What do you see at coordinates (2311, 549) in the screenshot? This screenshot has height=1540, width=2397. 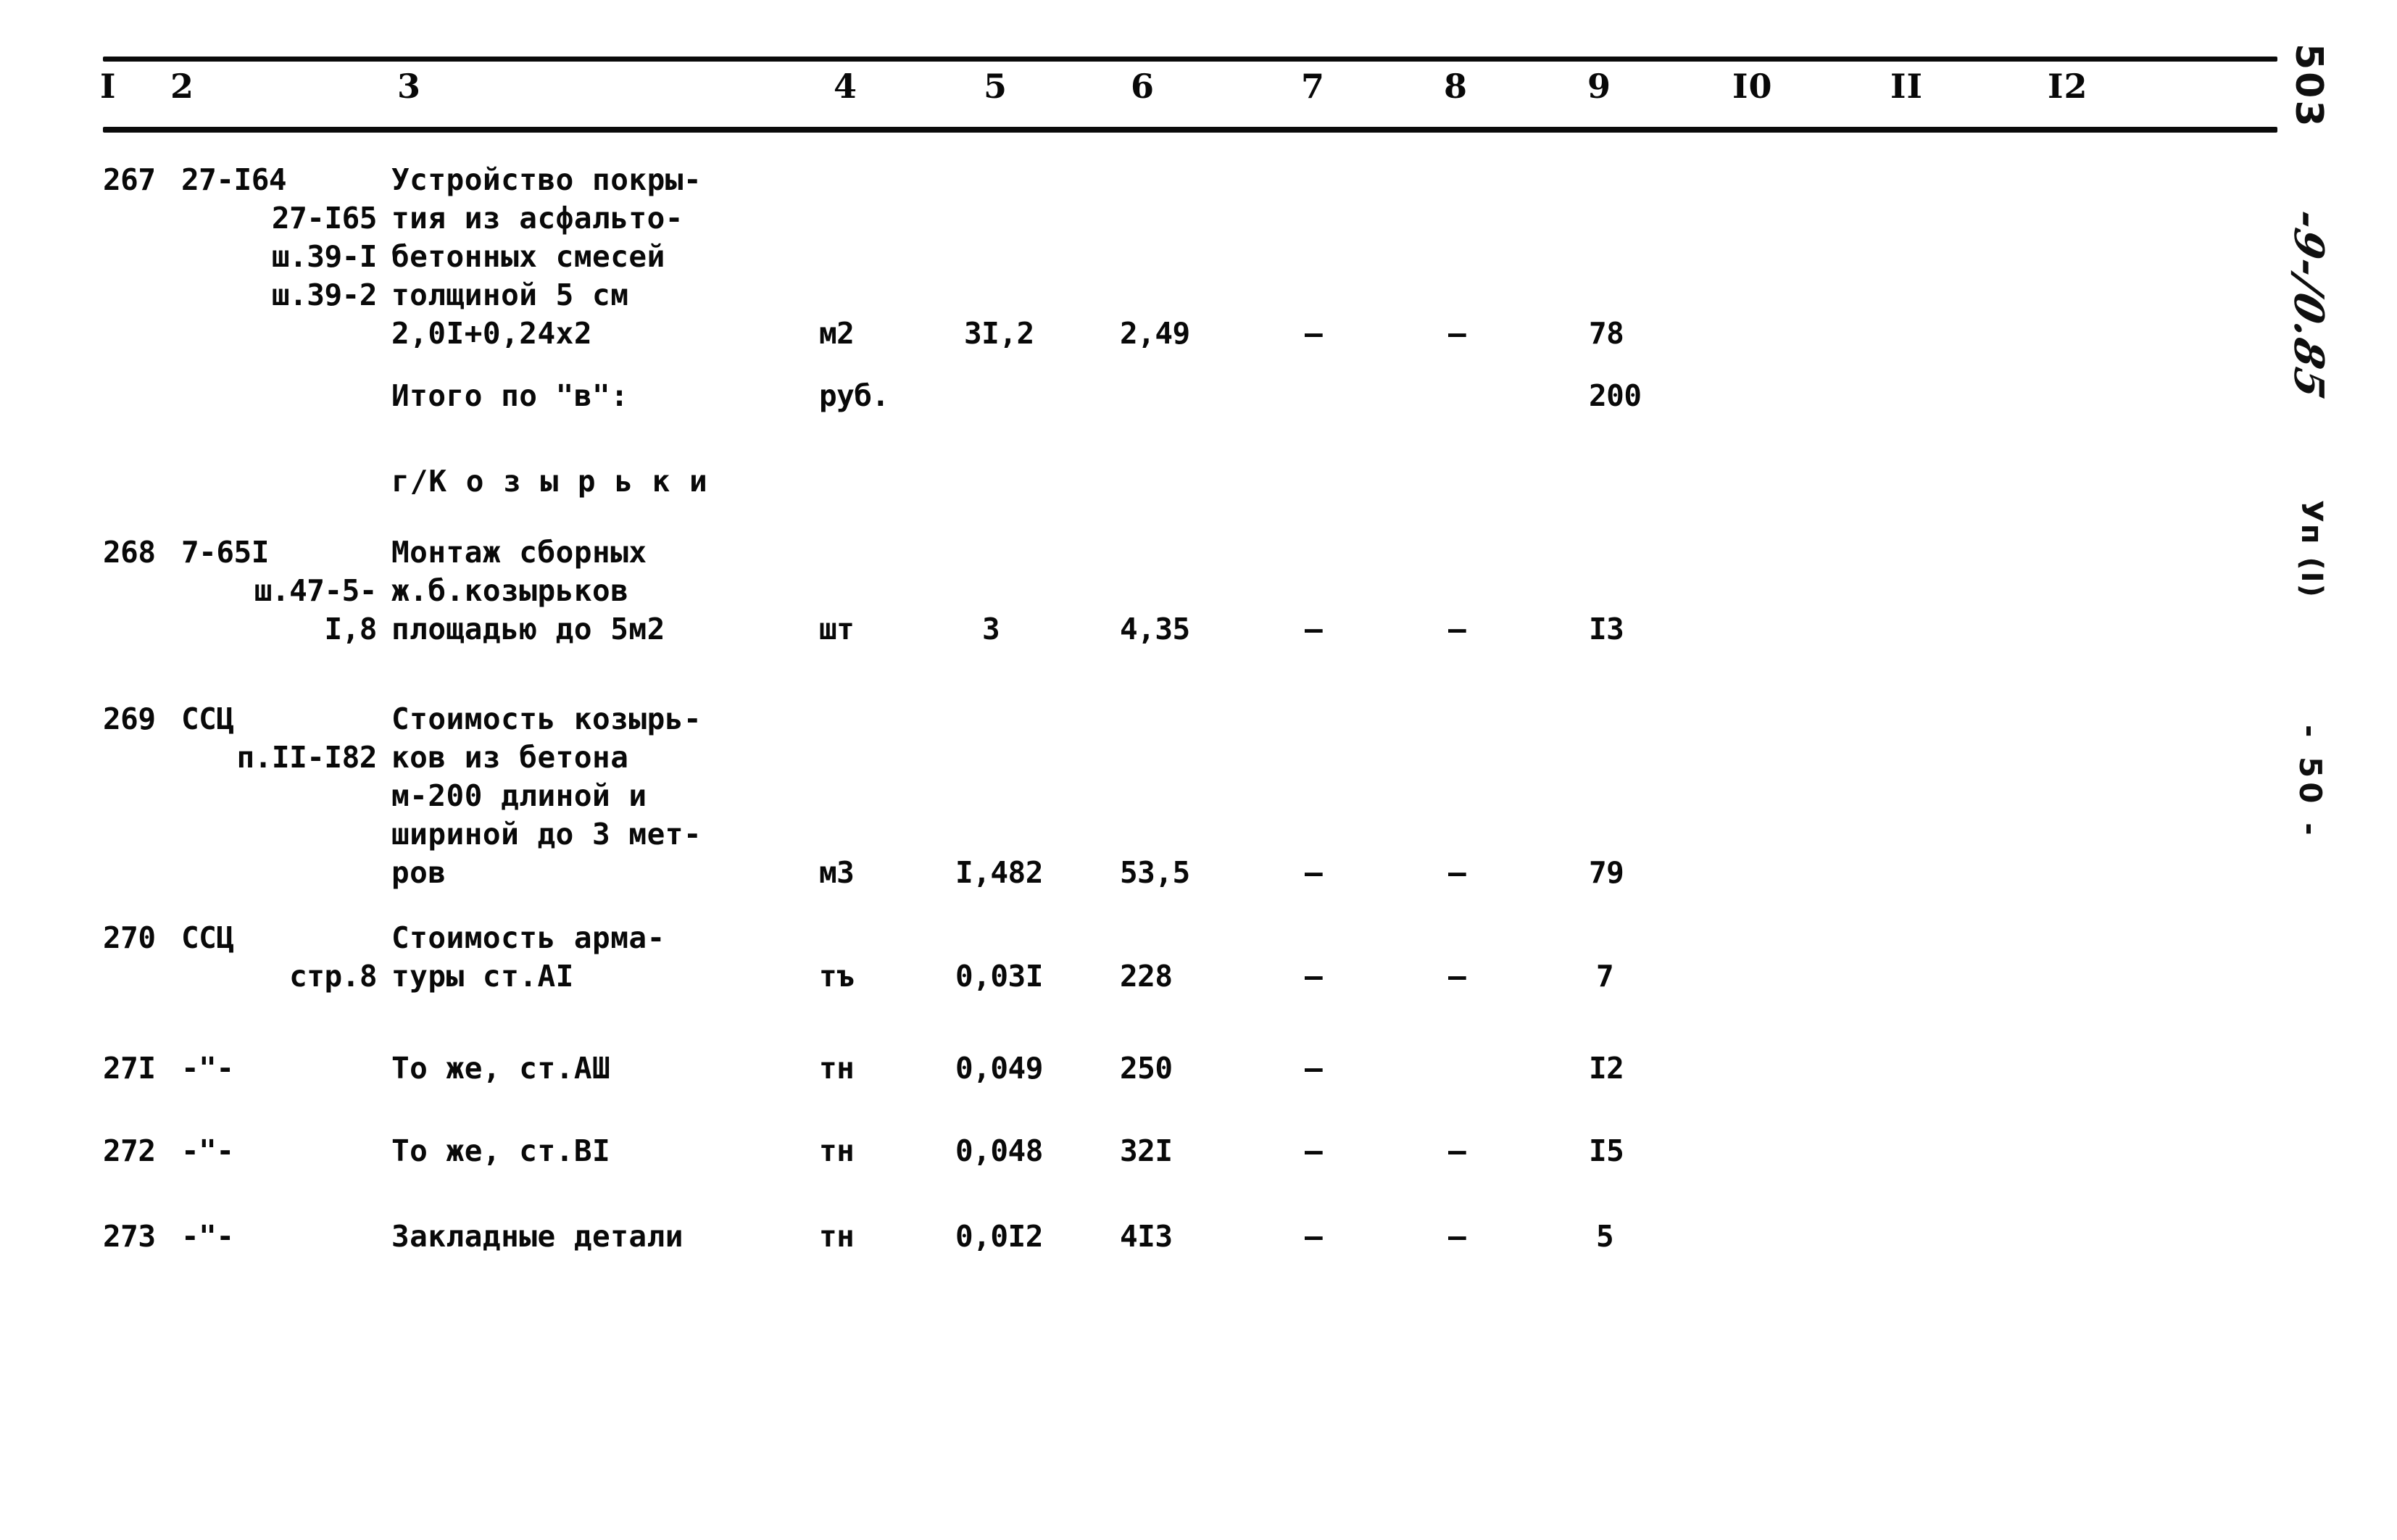 I see `margin-sheet-label: Уп (I)` at bounding box center [2311, 549].